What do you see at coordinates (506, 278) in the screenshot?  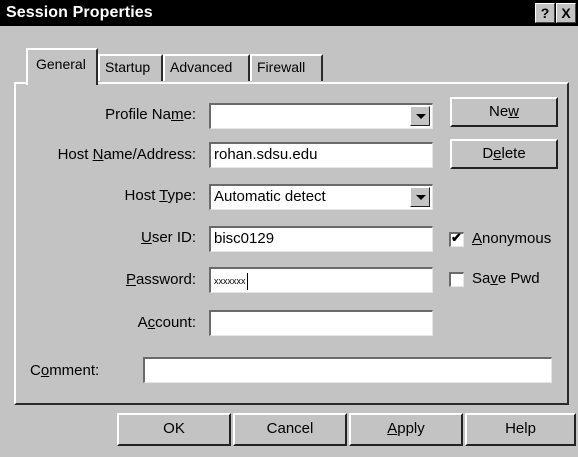 I see `save-pwd-label: Save Pwd` at bounding box center [506, 278].